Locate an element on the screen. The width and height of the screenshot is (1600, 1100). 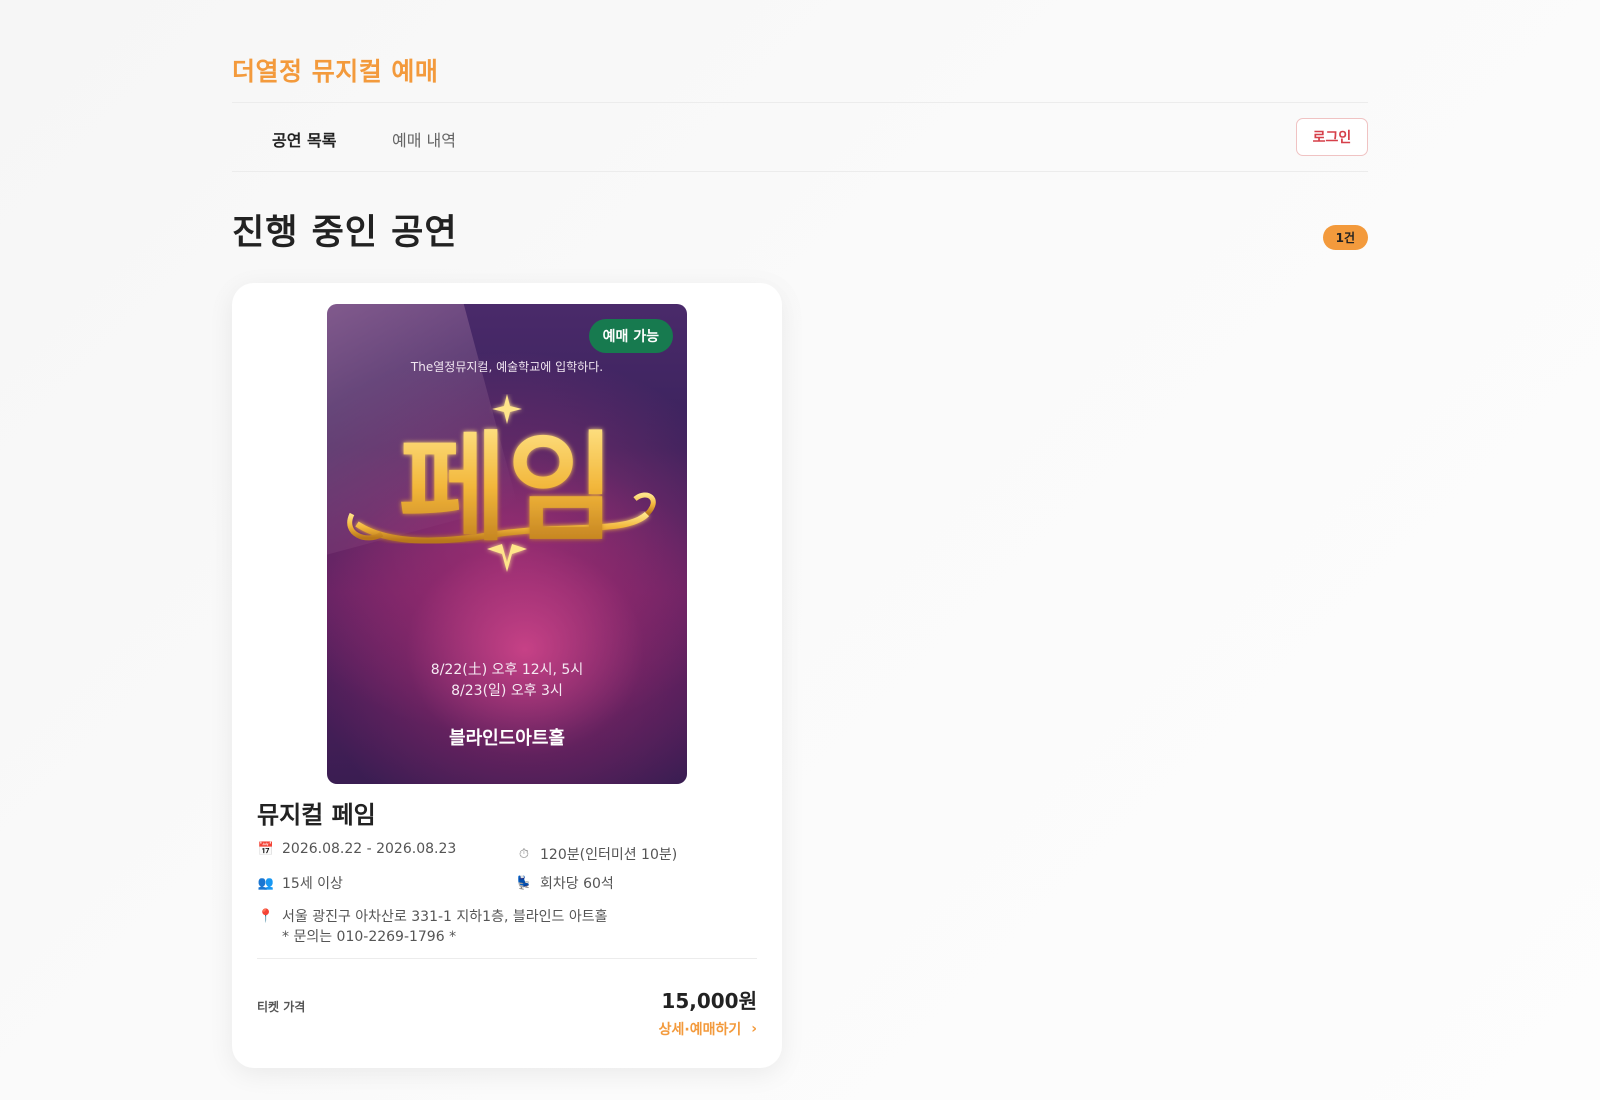
detail-link-label: 상세·예매하기 is located at coordinates (700, 1030).